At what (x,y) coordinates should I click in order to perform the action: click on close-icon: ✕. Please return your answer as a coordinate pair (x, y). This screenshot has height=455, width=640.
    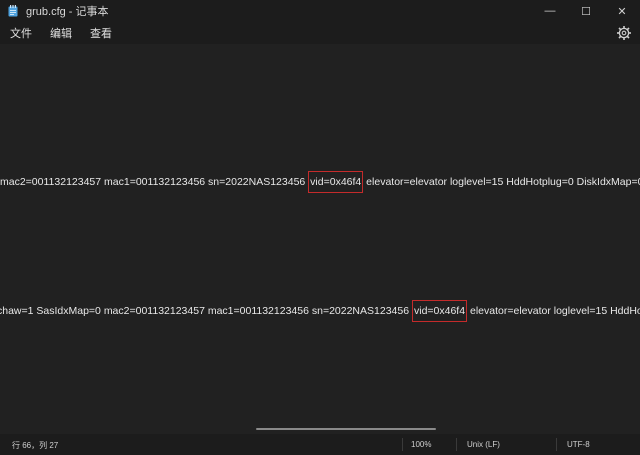
    Looking at the image, I should click on (622, 11).